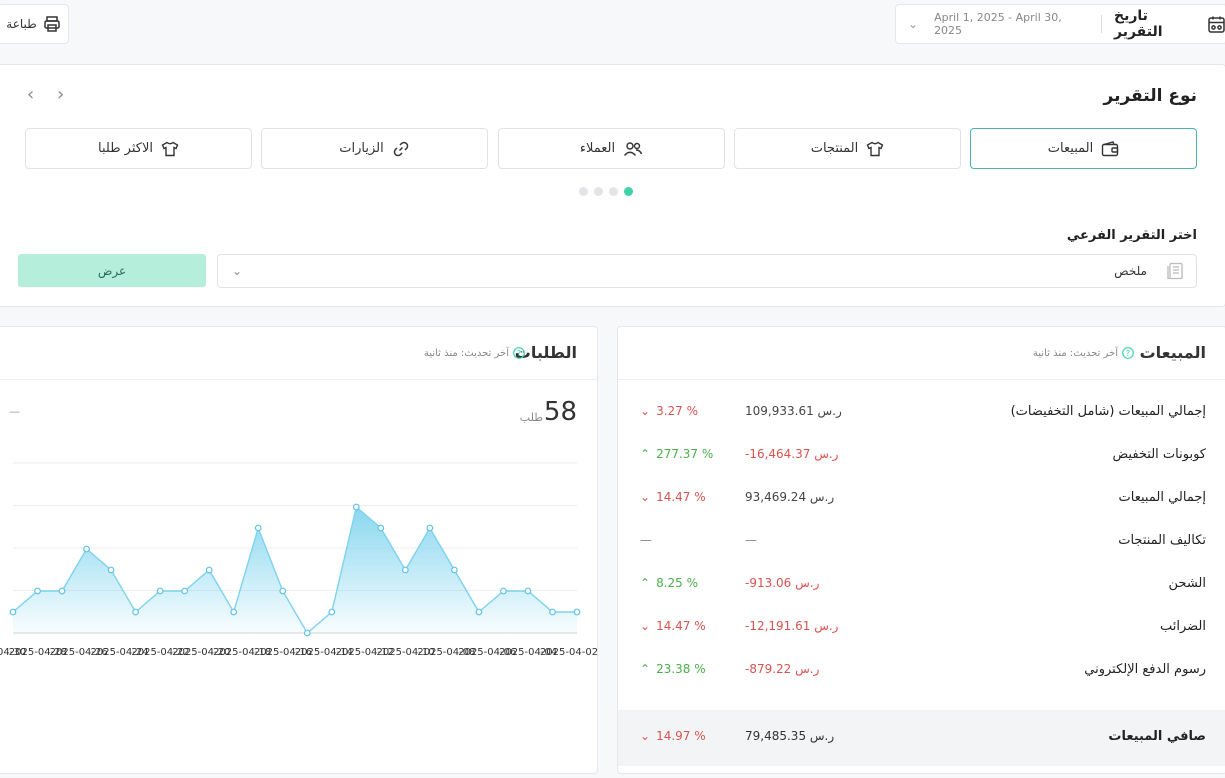 The image size is (1225, 778). I want to click on printer-icon, so click(52, 24).